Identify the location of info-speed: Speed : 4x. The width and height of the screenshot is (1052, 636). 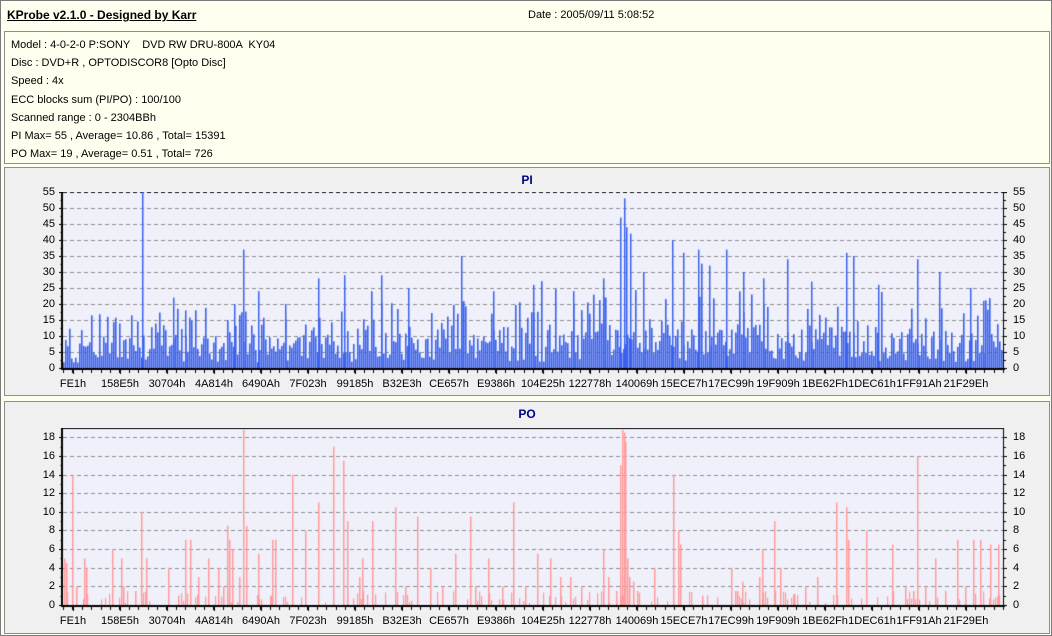
(37, 81).